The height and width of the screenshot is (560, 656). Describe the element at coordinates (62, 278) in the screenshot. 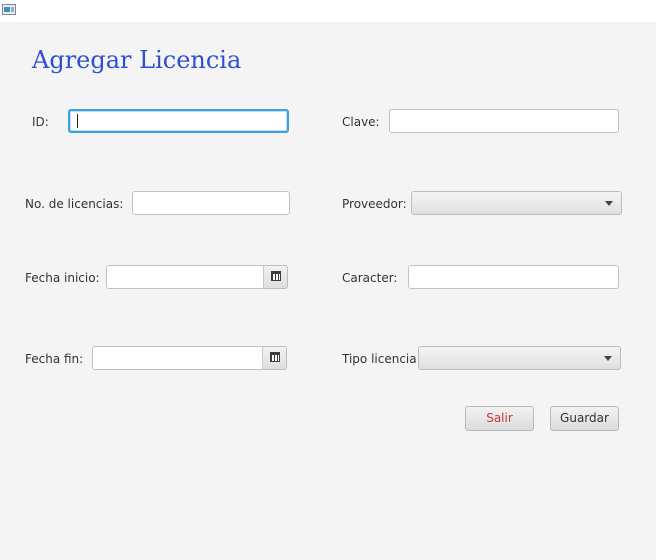

I see `fecha-inicio-label: Fecha inicio:` at that location.